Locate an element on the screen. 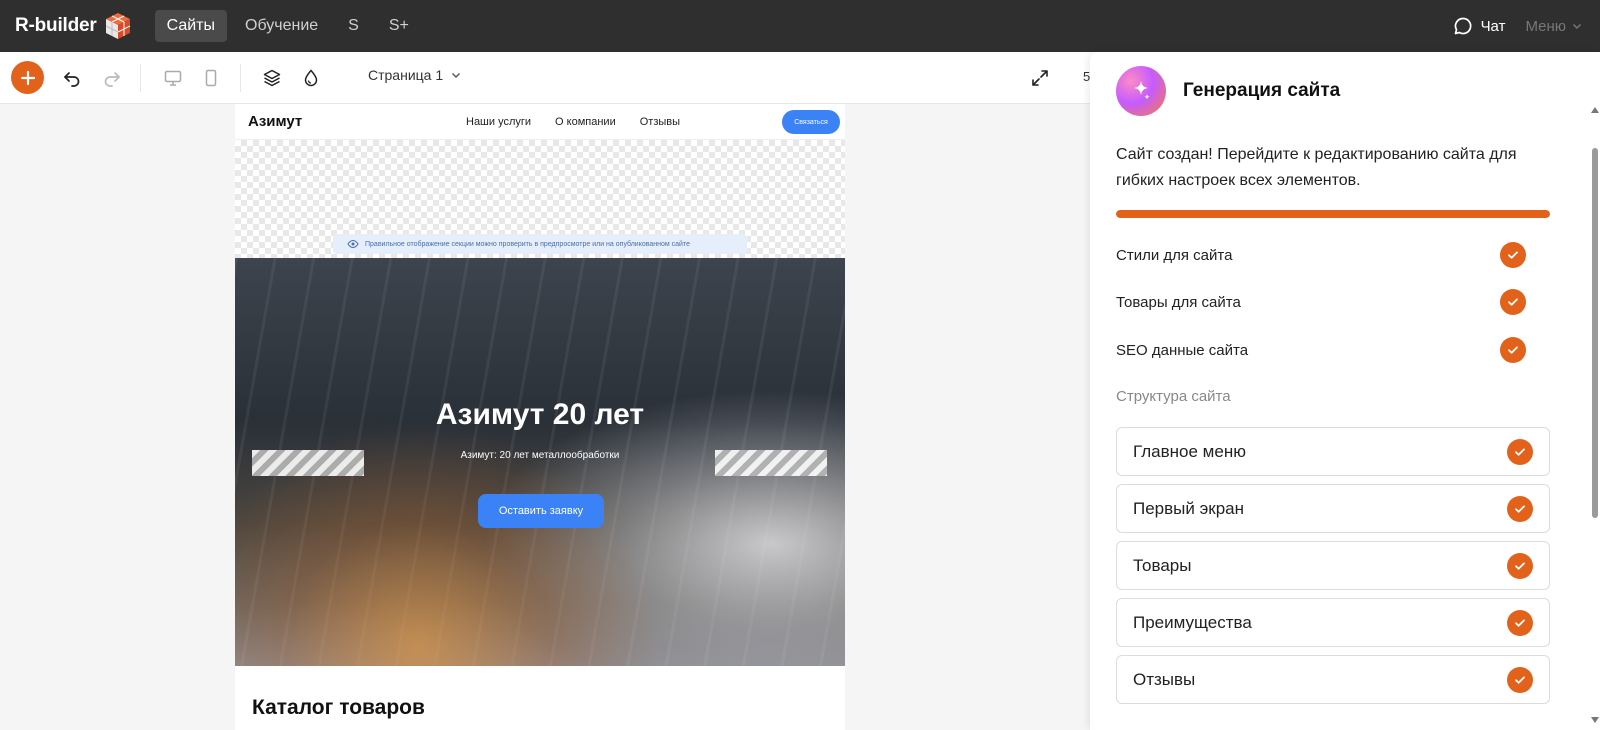  panel-scrollbar is located at coordinates (1595, 417).